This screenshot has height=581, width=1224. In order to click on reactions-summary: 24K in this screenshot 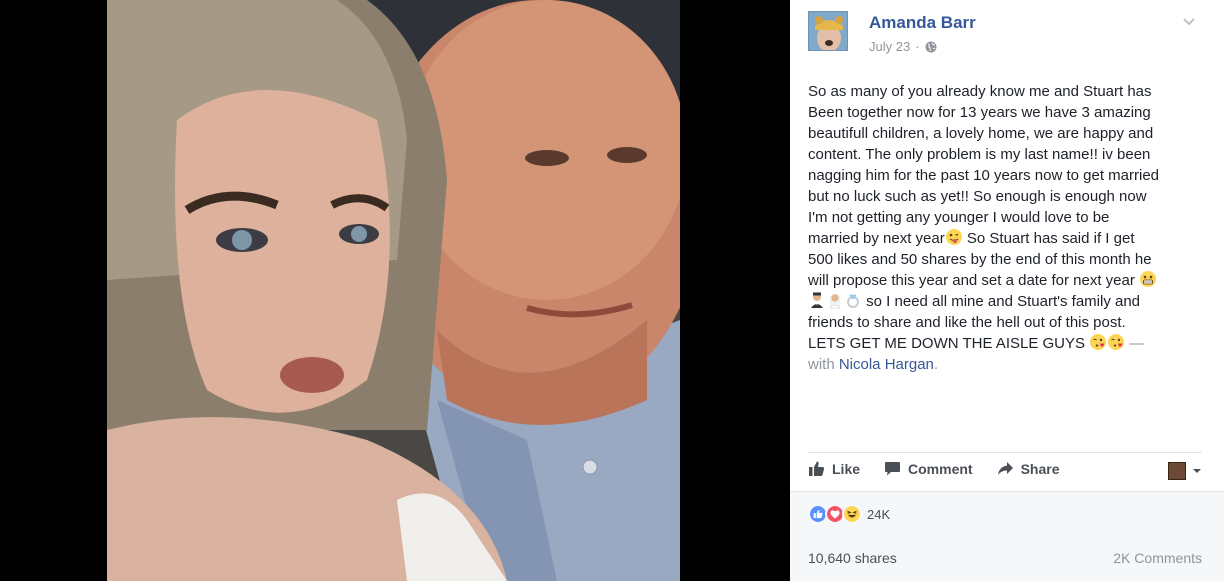, I will do `click(849, 514)`.